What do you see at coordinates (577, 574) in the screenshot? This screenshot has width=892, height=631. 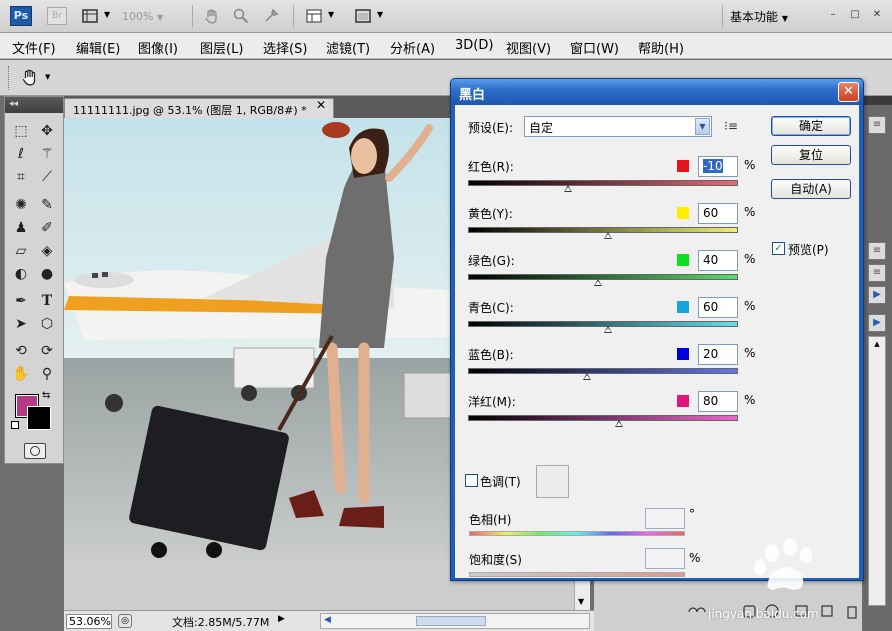 I see `saturation-slider-track` at bounding box center [577, 574].